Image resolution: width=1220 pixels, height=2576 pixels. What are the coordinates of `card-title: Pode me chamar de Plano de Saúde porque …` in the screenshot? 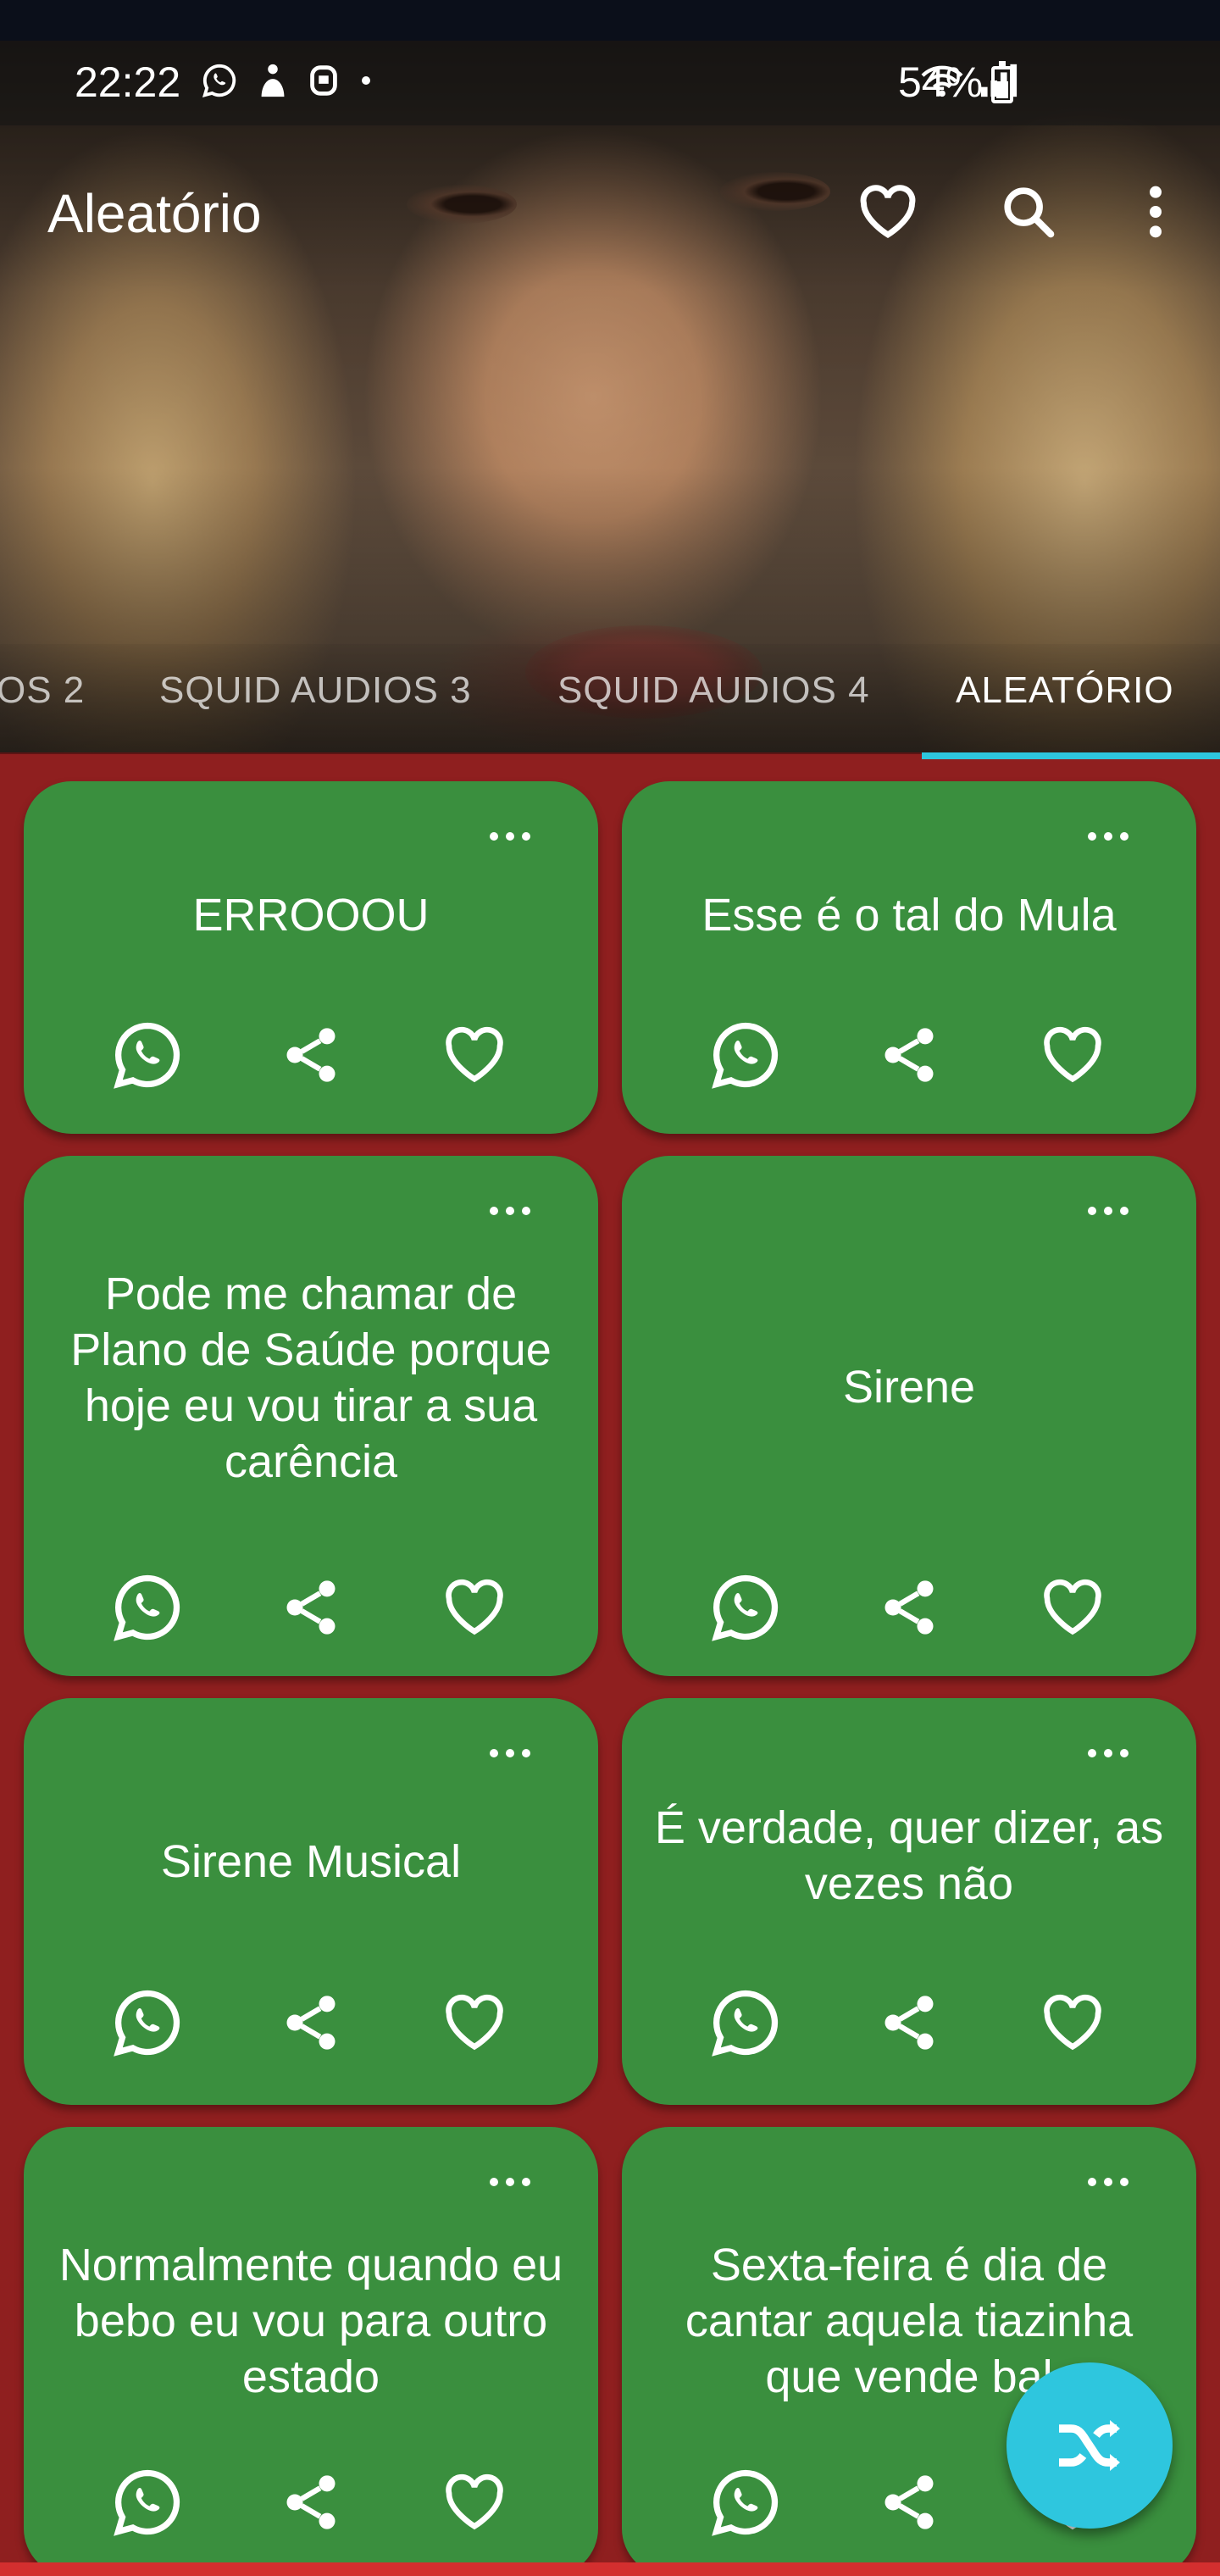 It's located at (311, 1378).